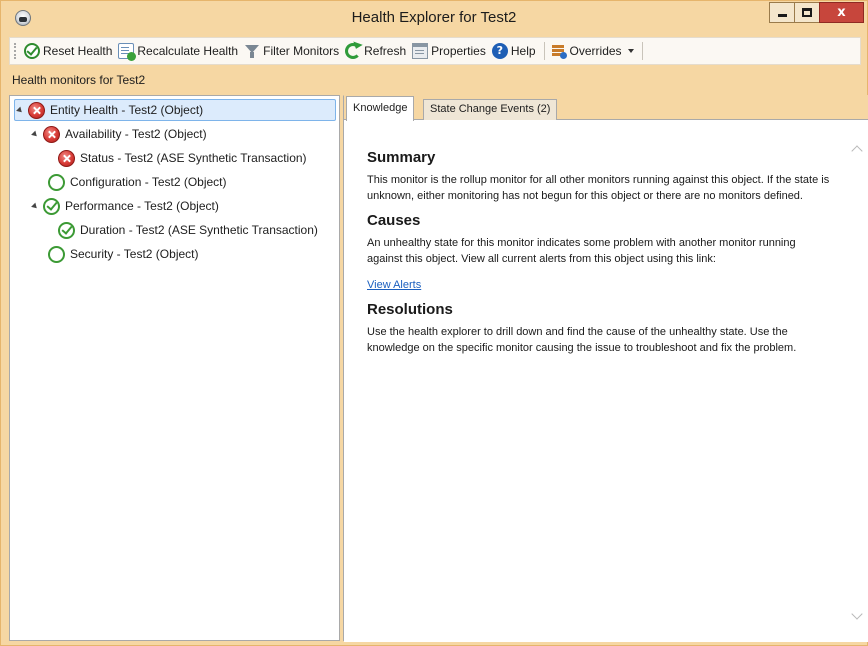 Image resolution: width=868 pixels, height=646 pixels. Describe the element at coordinates (598, 285) in the screenshot. I see `view-alerts-link: View Alerts` at that location.